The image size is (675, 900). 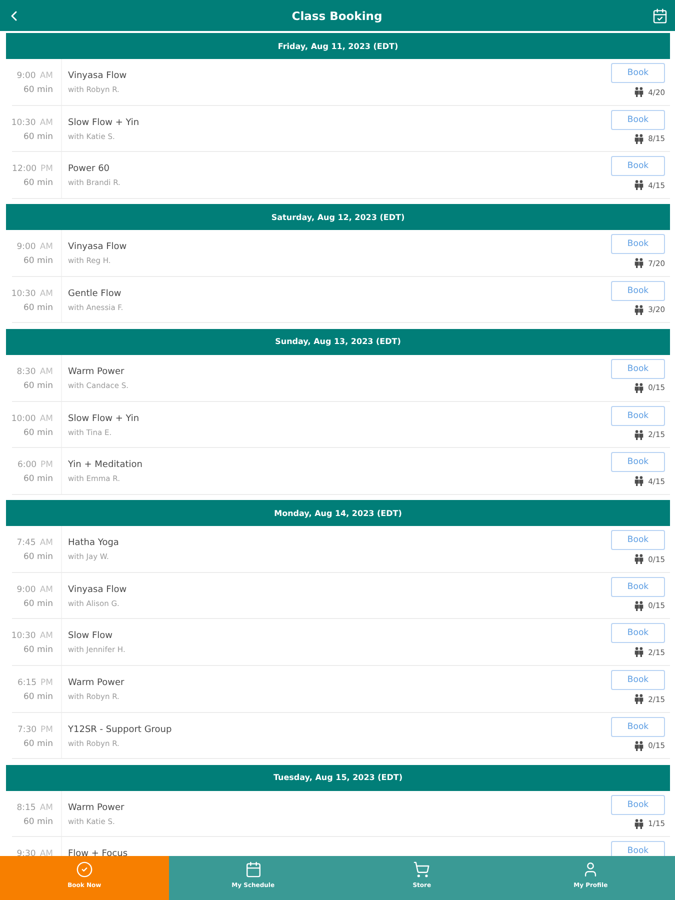 What do you see at coordinates (26, 543) in the screenshot?
I see `class-time: 7:45` at bounding box center [26, 543].